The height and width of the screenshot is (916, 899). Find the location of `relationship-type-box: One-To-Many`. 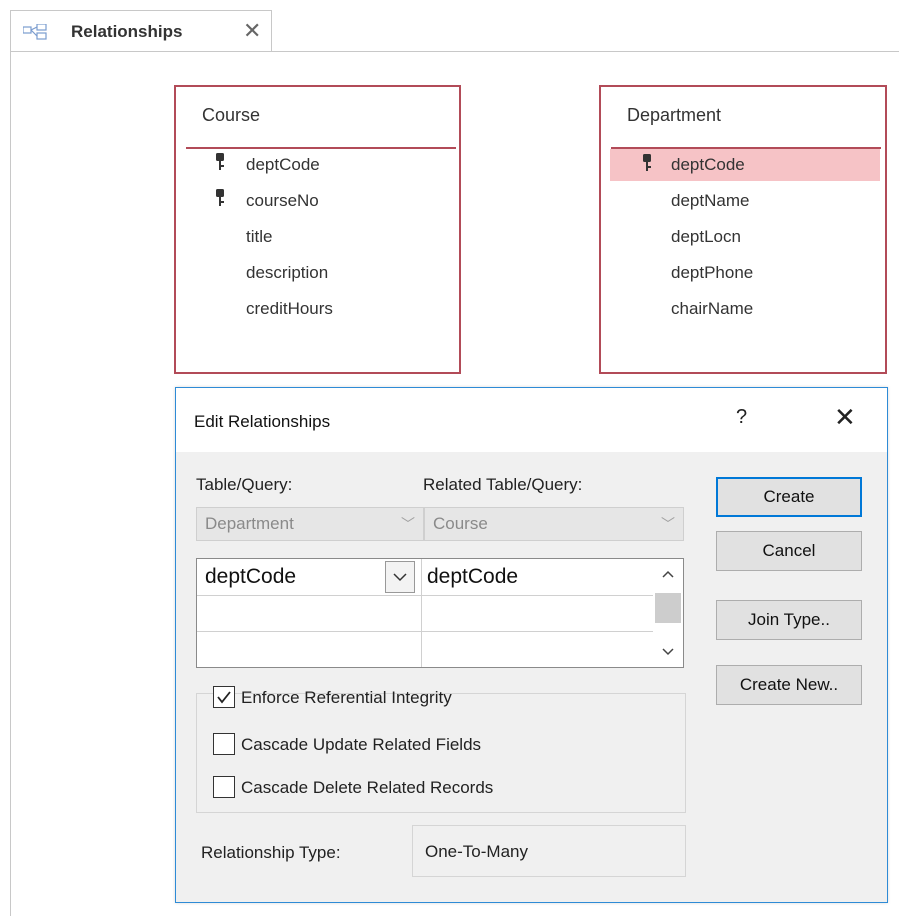

relationship-type-box: One-To-Many is located at coordinates (549, 851).